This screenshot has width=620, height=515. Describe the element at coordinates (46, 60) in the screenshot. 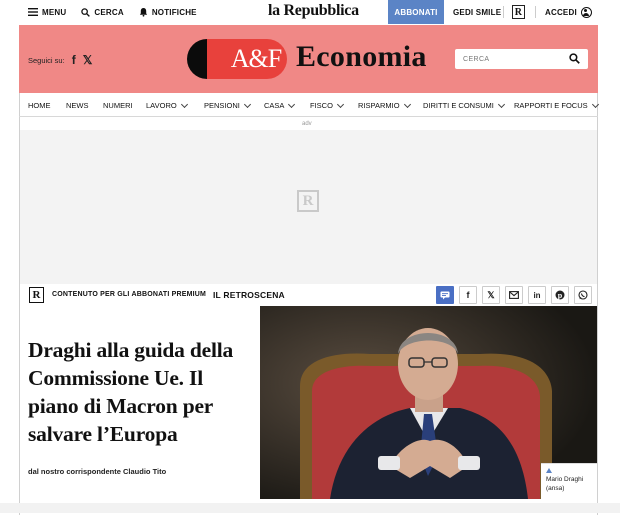

I see `follow-label: Seguici su:` at that location.